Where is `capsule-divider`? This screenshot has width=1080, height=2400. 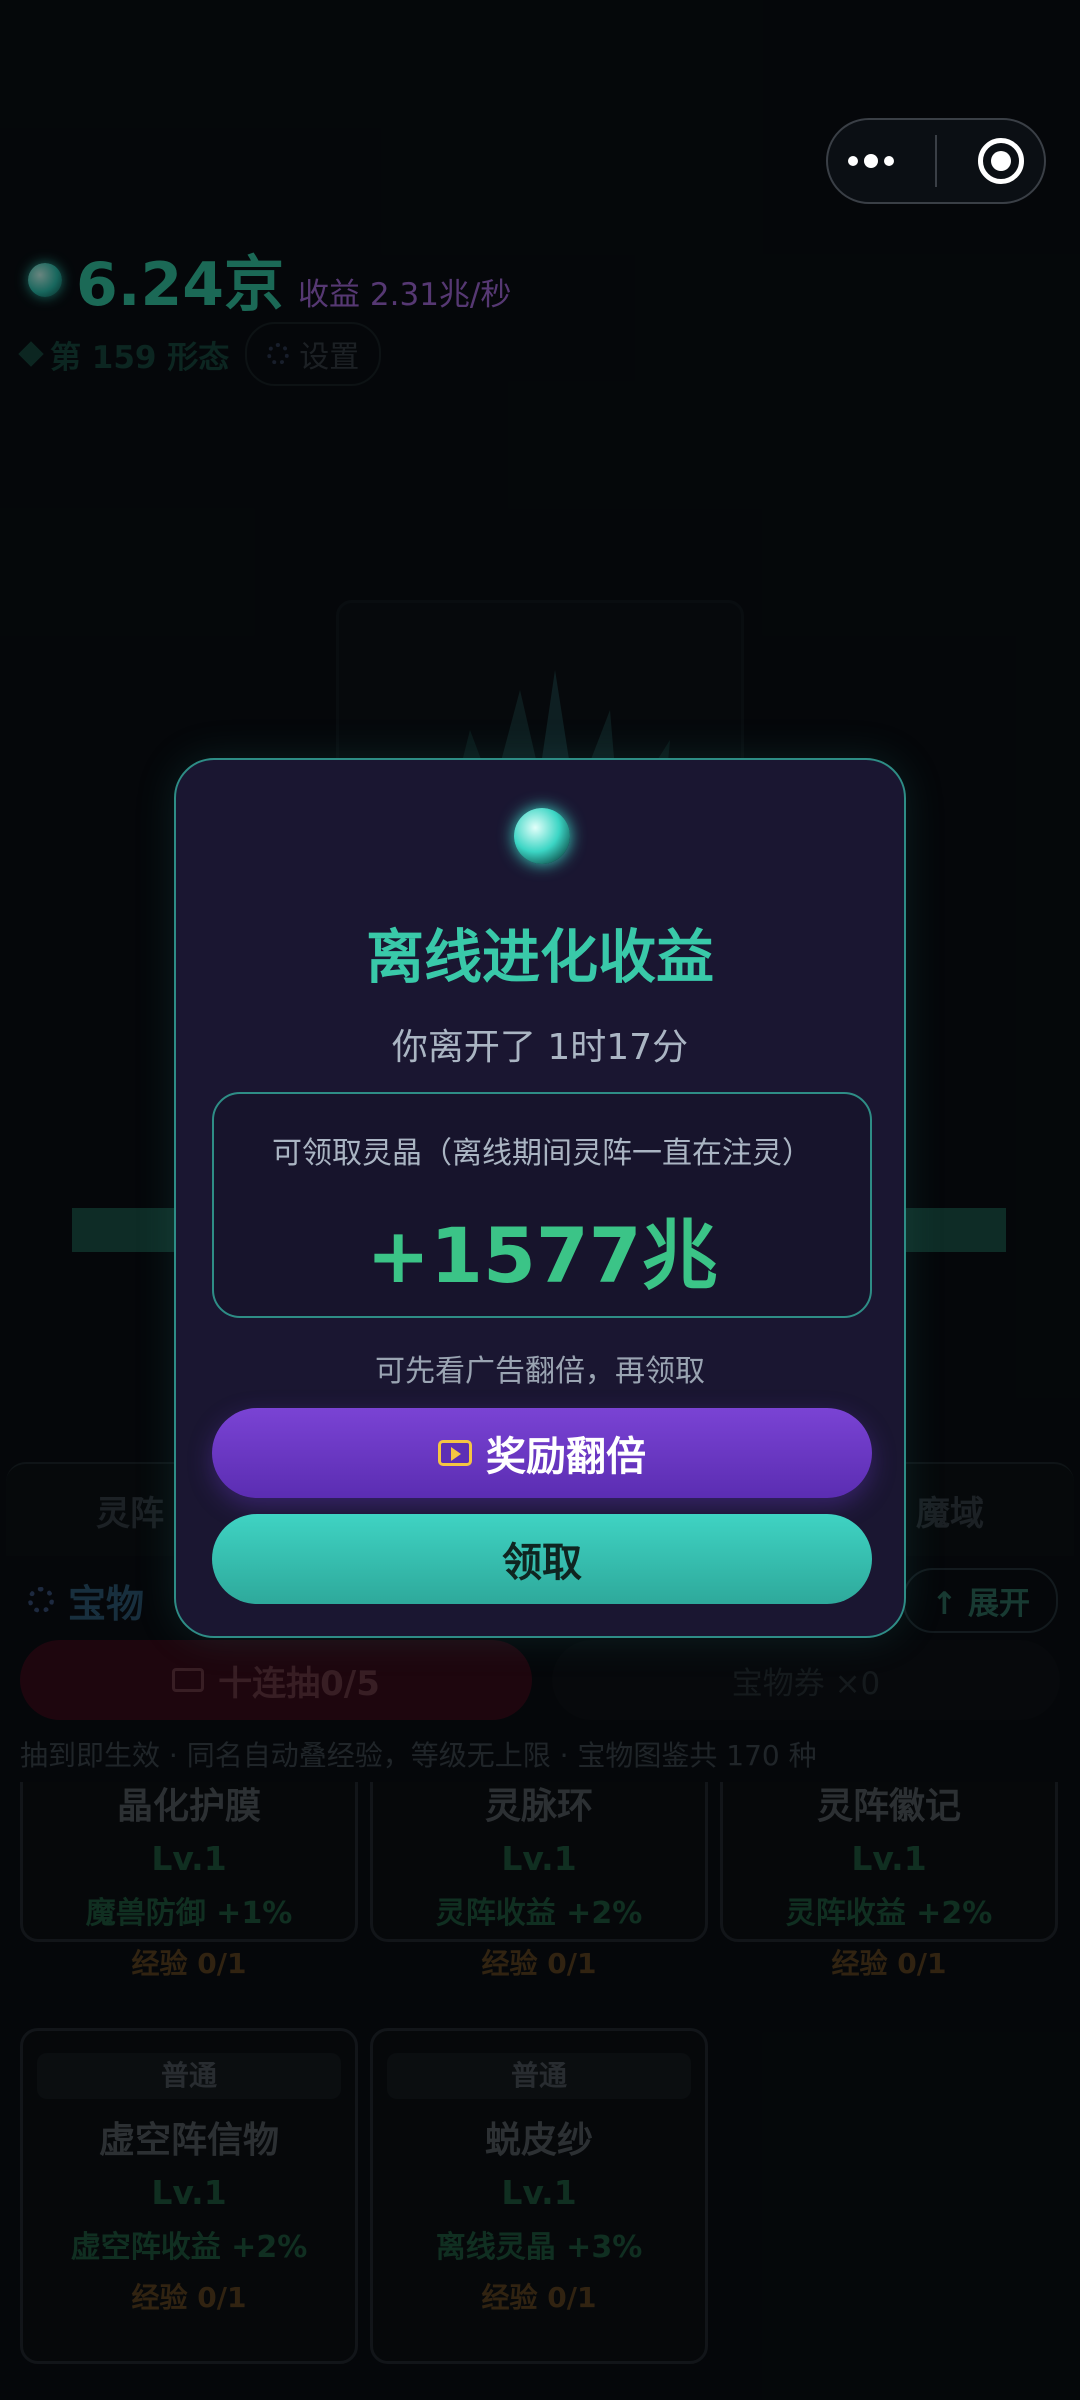
capsule-divider is located at coordinates (935, 161).